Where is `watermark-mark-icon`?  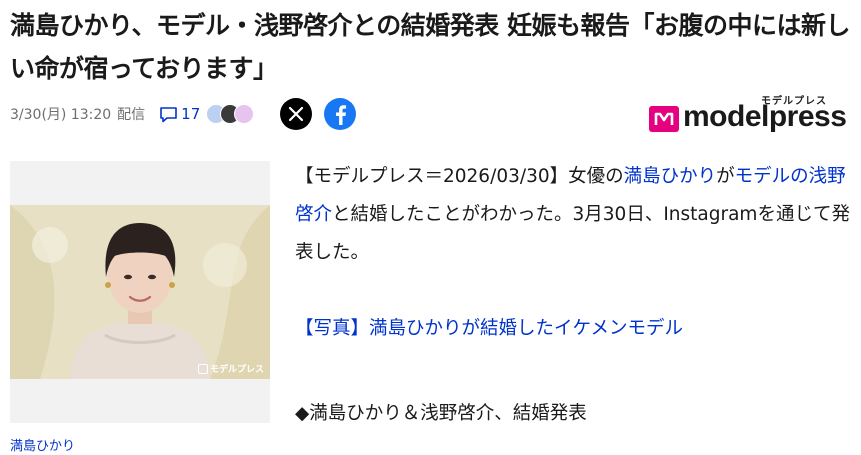
watermark-mark-icon is located at coordinates (202, 368).